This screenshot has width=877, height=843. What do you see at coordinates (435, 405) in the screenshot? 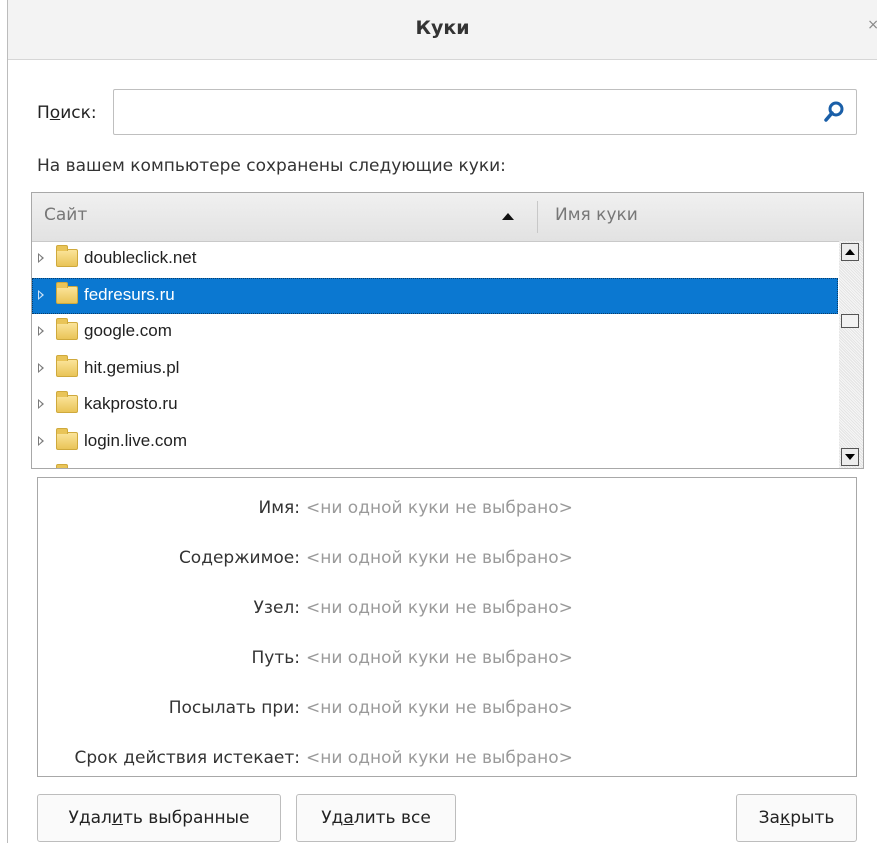
I see `tree-row: kakprosto.ru` at bounding box center [435, 405].